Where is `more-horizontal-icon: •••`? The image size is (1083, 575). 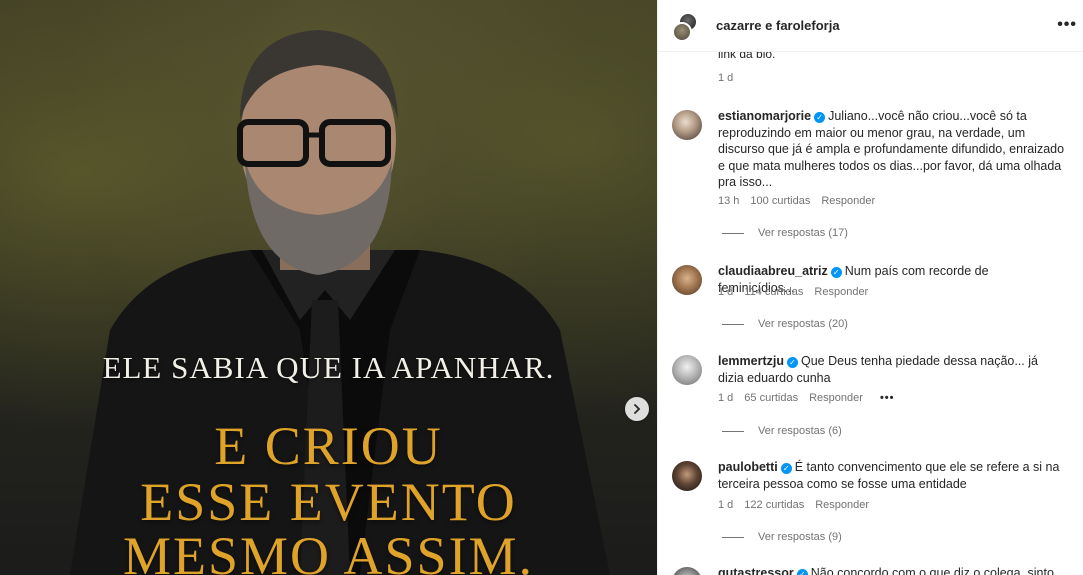
more-horizontal-icon: ••• is located at coordinates (1067, 25).